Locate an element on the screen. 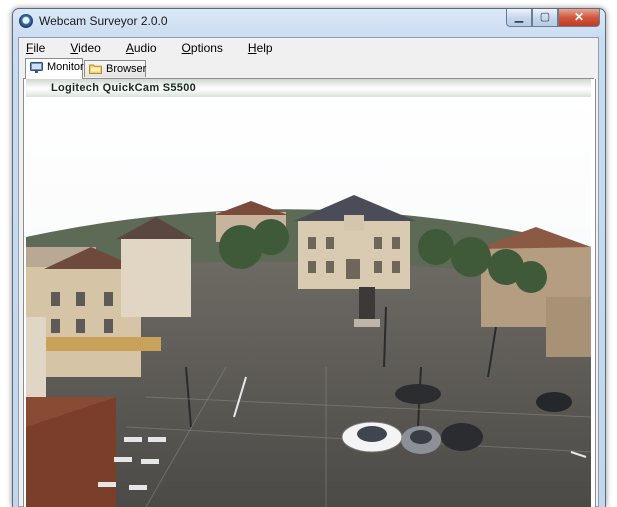 The height and width of the screenshot is (507, 617). tab-monitor-label: Monitor is located at coordinates (65, 67).